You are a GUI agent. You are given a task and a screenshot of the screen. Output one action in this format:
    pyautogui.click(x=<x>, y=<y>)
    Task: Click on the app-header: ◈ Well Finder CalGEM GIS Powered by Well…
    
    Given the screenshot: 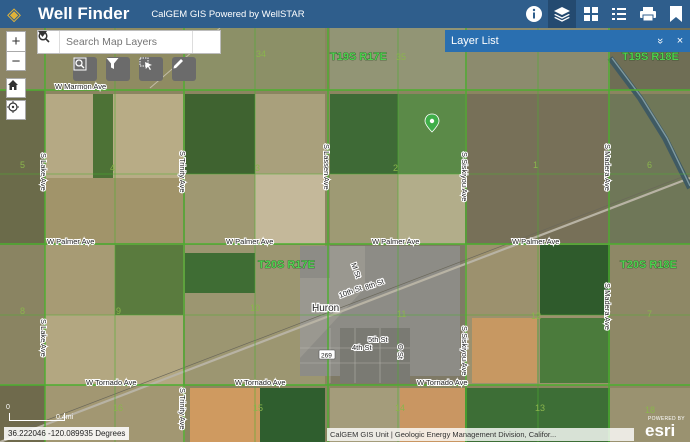 What is the action you would take?
    pyautogui.click(x=345, y=14)
    